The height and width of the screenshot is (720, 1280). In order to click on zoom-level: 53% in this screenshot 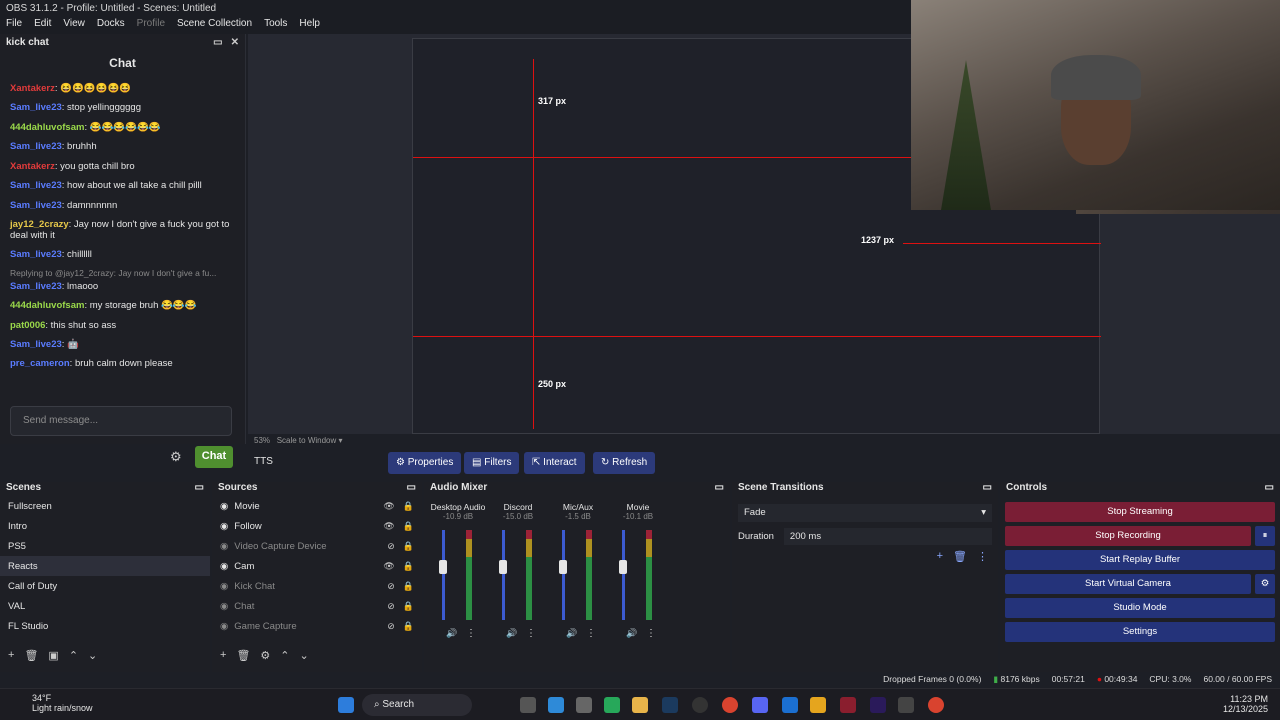, I will do `click(262, 440)`.